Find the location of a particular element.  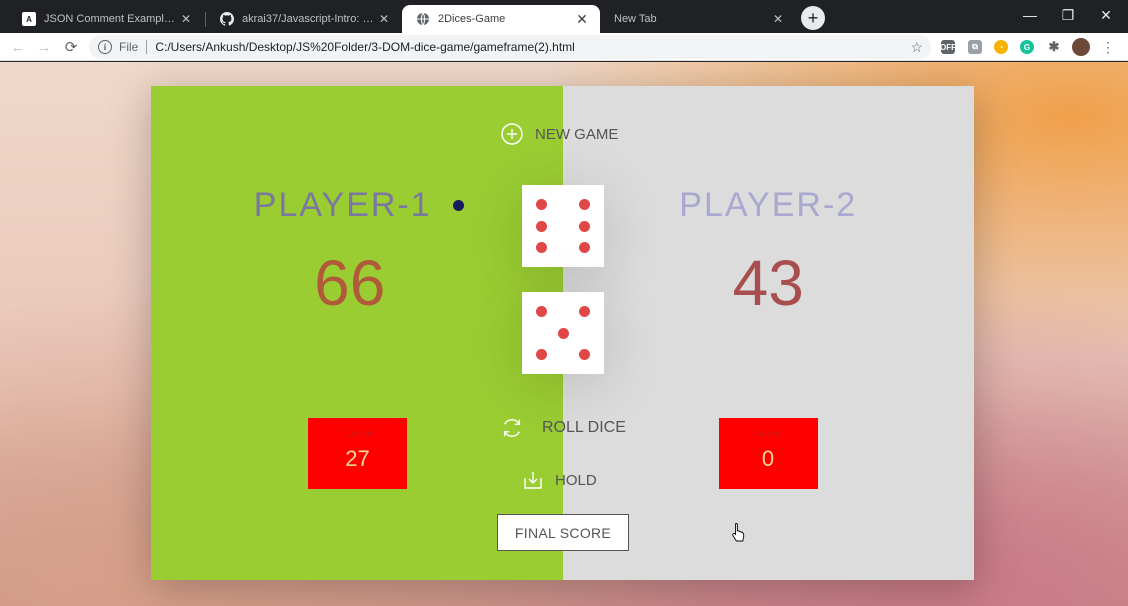

back-arrow-icon: ← is located at coordinates (18, 47).